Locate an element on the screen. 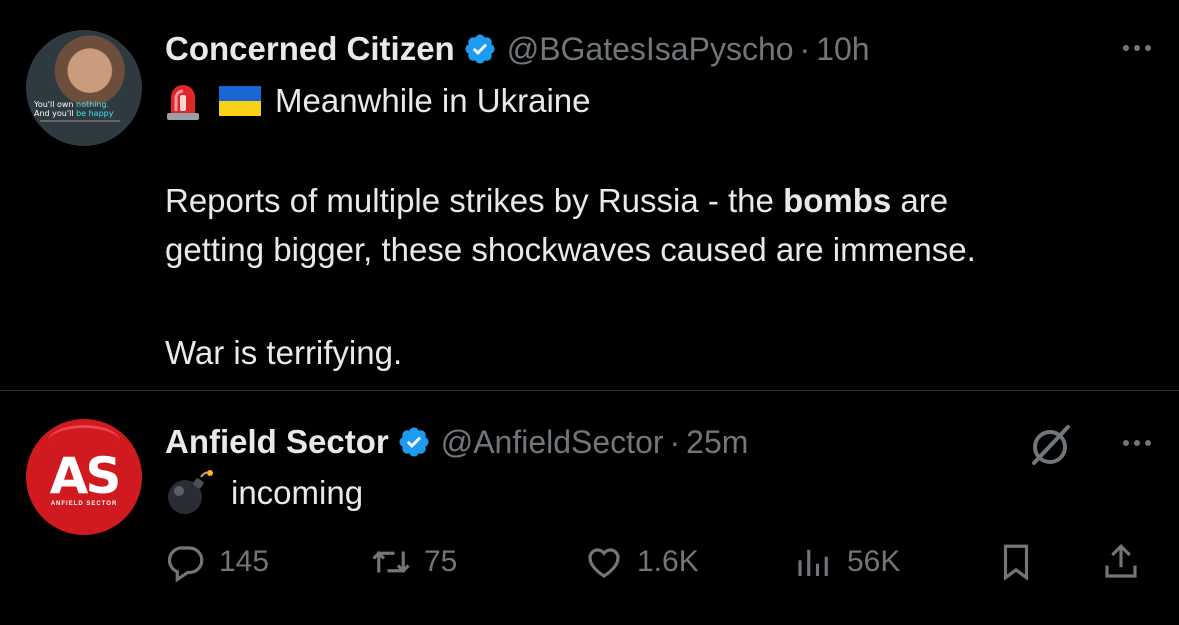 The height and width of the screenshot is (625, 1179). grok-icon is located at coordinates (1050, 445).